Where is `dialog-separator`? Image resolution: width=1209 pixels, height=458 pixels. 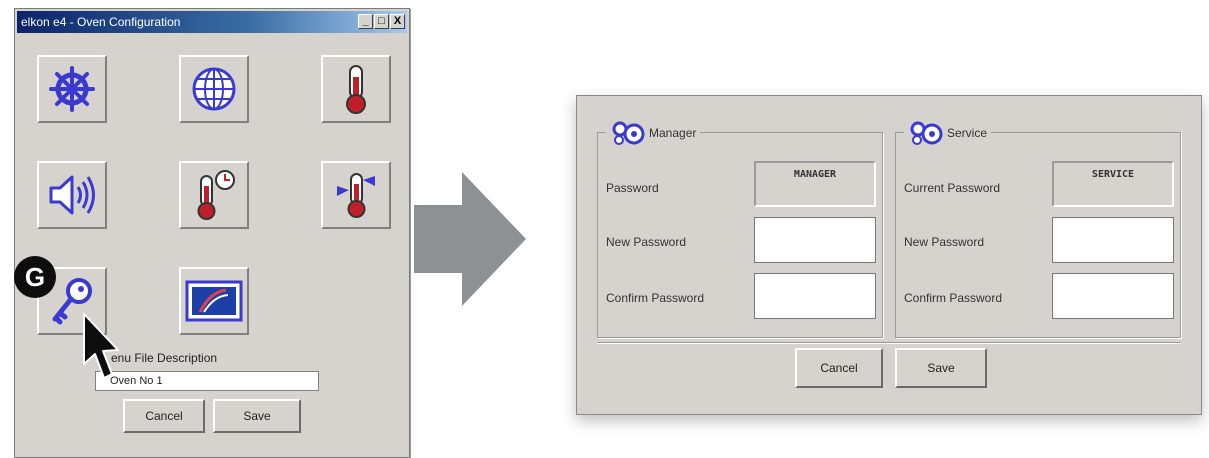
dialog-separator is located at coordinates (889, 342).